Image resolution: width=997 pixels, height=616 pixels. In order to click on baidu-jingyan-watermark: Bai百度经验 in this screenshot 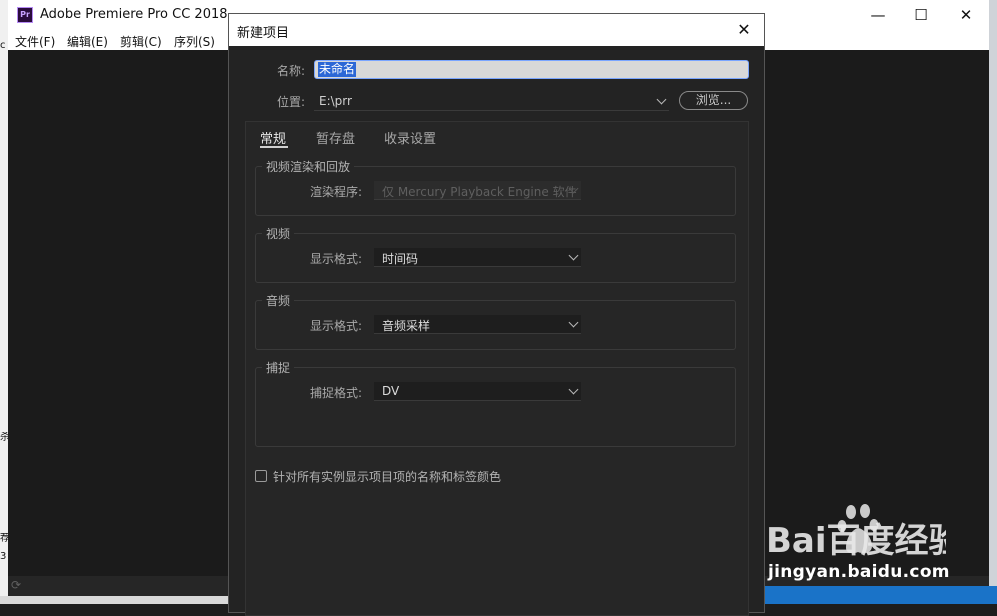, I will do `click(856, 532)`.